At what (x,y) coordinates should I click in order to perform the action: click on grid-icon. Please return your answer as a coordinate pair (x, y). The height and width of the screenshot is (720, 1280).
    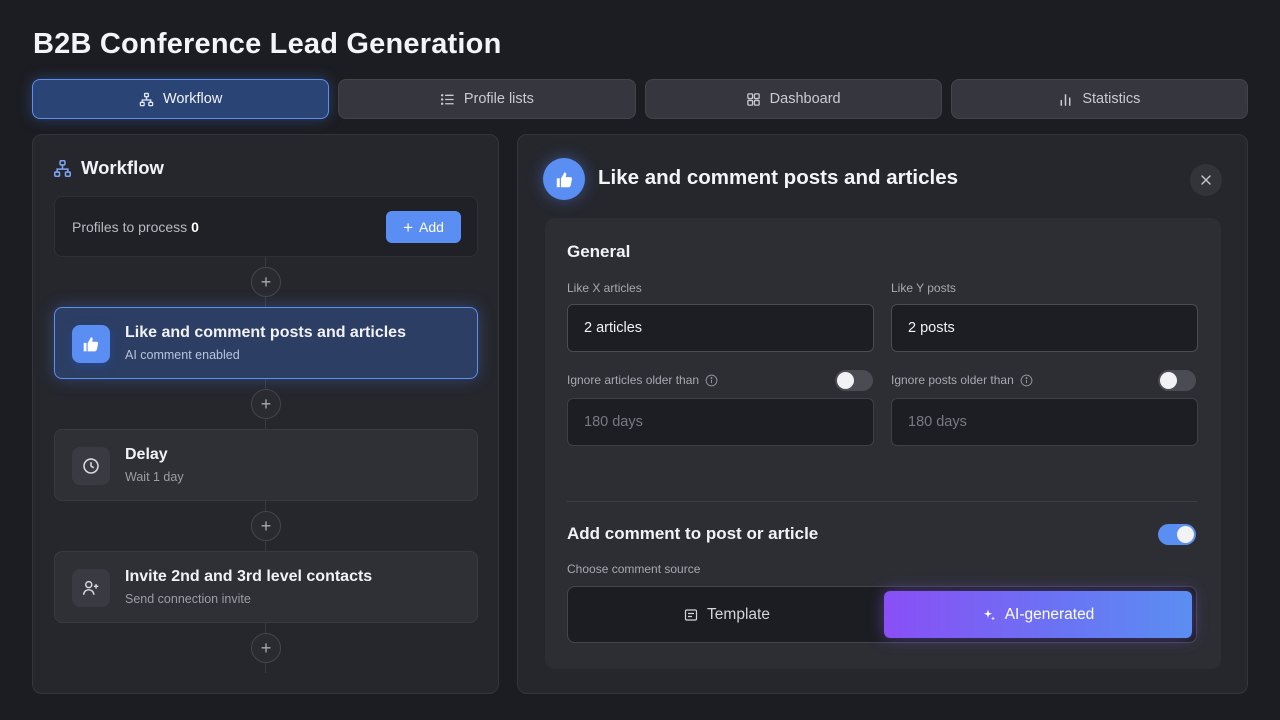
    Looking at the image, I should click on (753, 99).